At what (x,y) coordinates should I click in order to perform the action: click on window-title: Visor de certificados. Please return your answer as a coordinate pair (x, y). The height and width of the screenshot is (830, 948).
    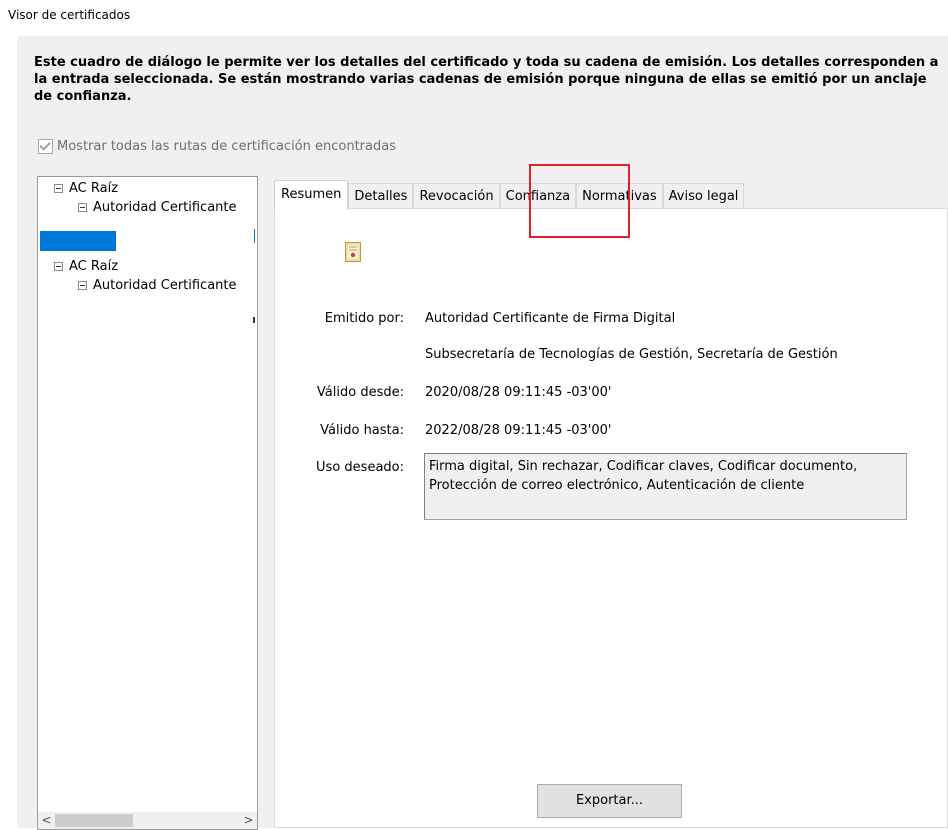
    Looking at the image, I should click on (69, 15).